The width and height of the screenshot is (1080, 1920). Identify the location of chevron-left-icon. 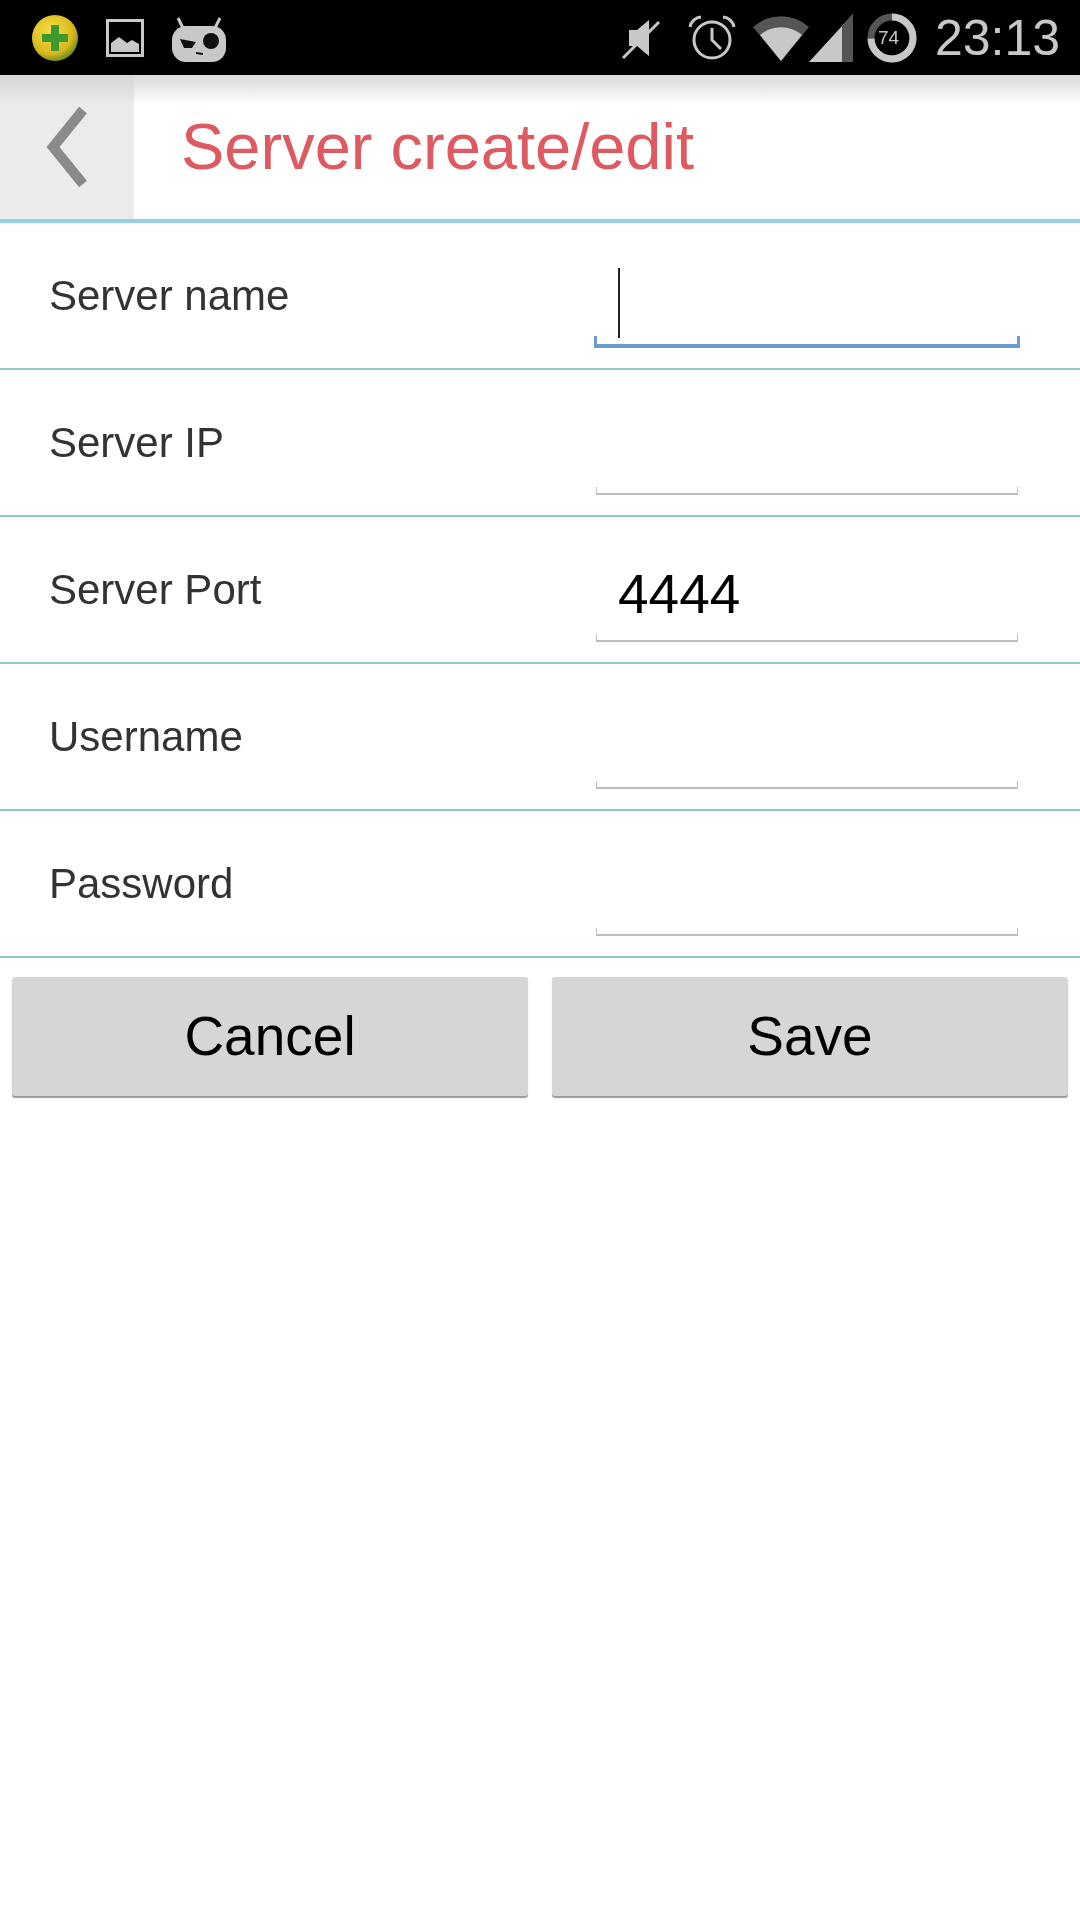
(67, 147).